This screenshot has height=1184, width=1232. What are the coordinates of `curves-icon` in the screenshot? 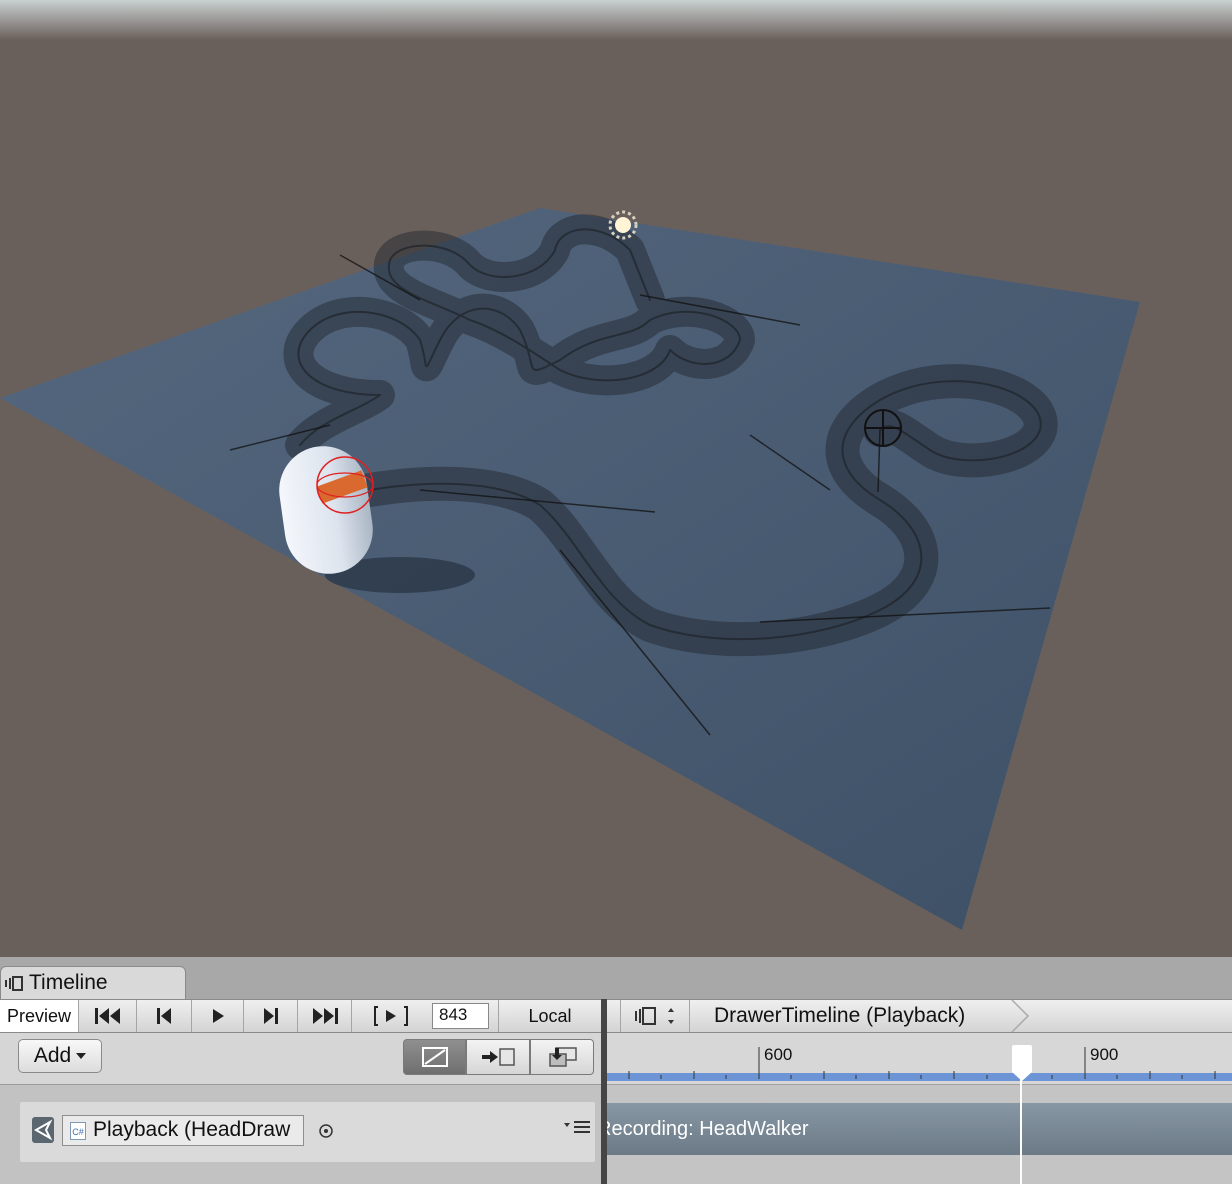 It's located at (434, 1057).